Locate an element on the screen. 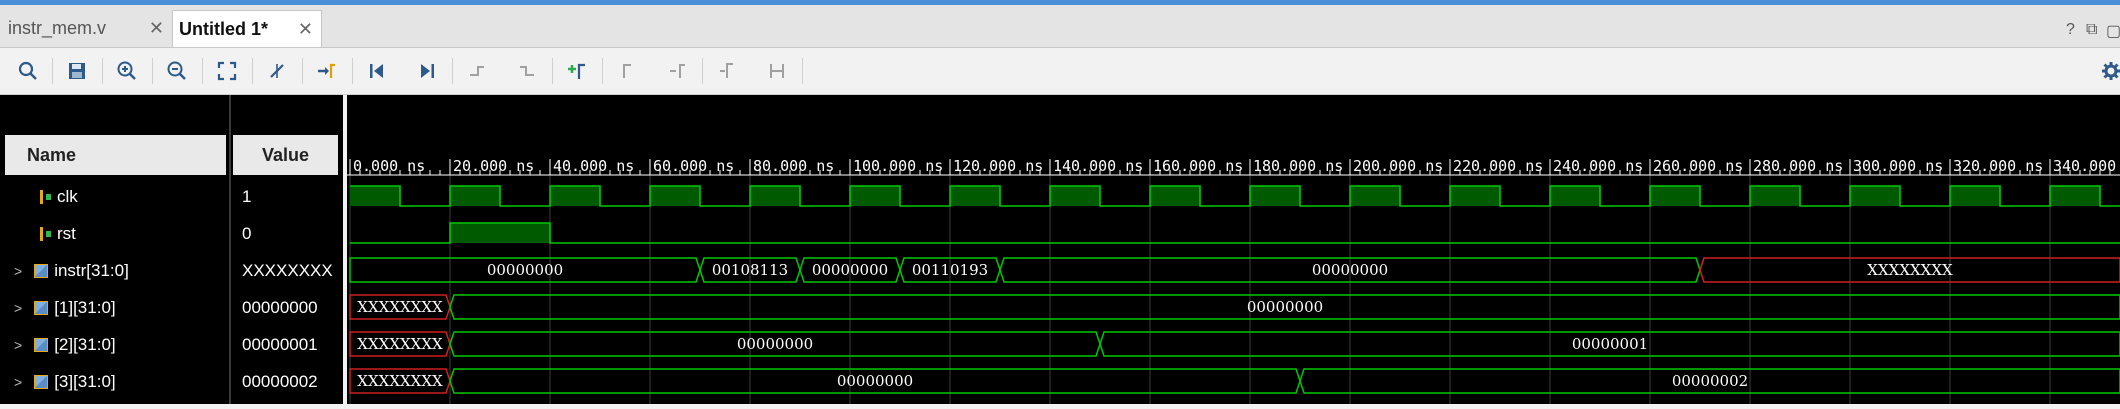 Image resolution: width=2120 pixels, height=409 pixels. signal-row-reg3: > [3][31:0] 00000002 is located at coordinates (171, 381).